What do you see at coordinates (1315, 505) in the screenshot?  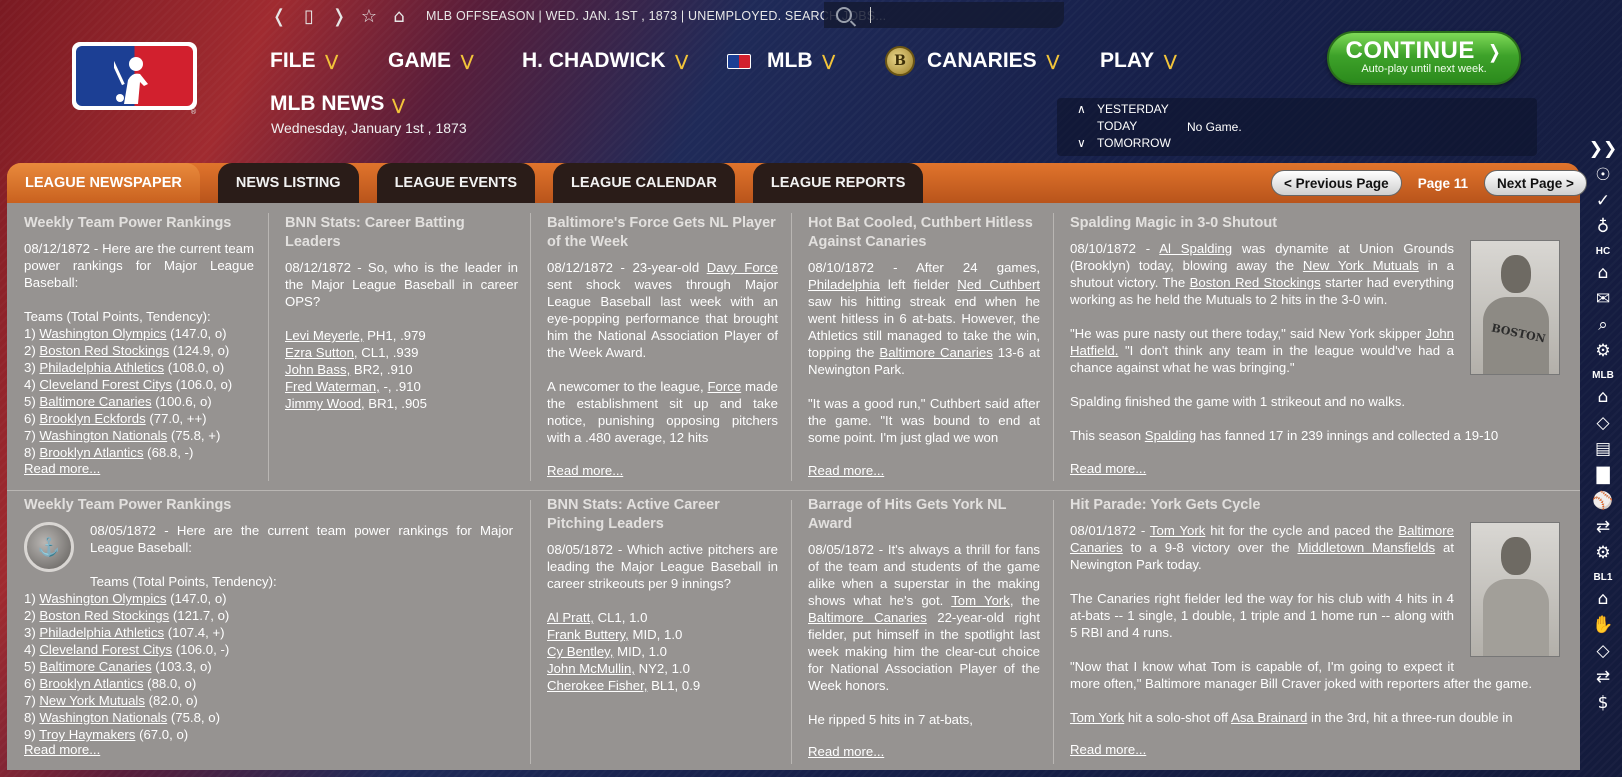 I see `article-title: Hit Parade: York Gets Cycle` at bounding box center [1315, 505].